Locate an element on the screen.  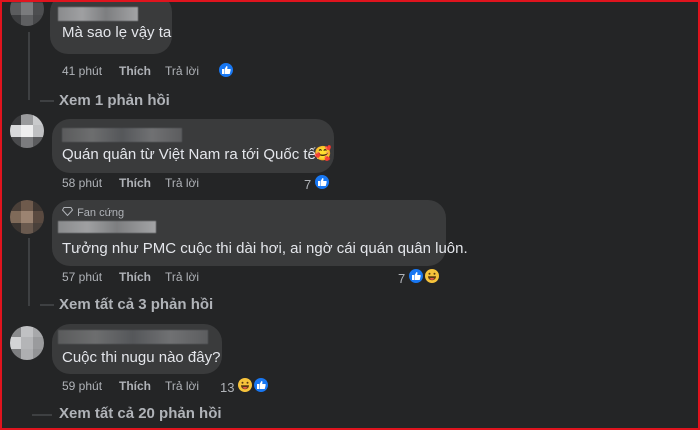
comment-time: 59 phút is located at coordinates (82, 386).